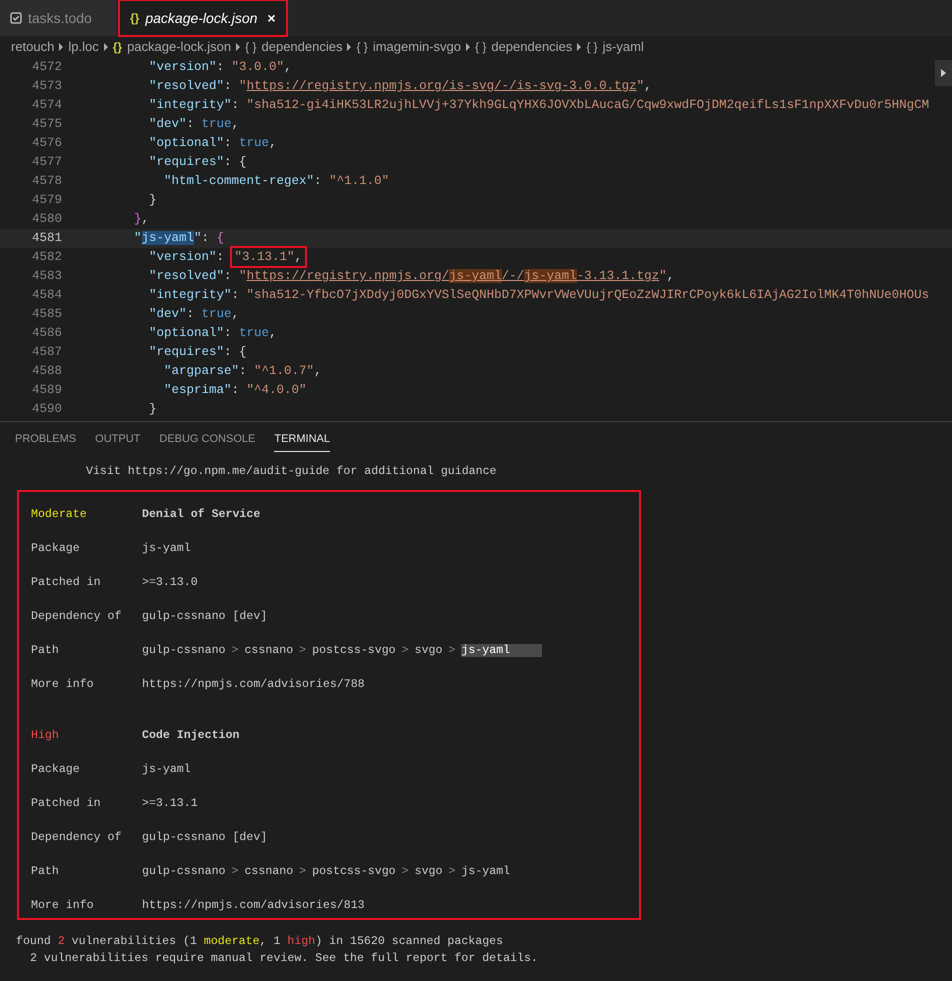 The image size is (952, 981). What do you see at coordinates (269, 257) in the screenshot?
I see `annotation-box: "3.13.1",` at bounding box center [269, 257].